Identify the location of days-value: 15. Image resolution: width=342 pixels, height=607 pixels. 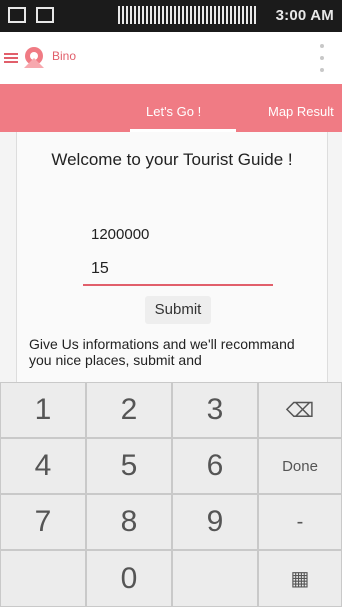
(100, 268).